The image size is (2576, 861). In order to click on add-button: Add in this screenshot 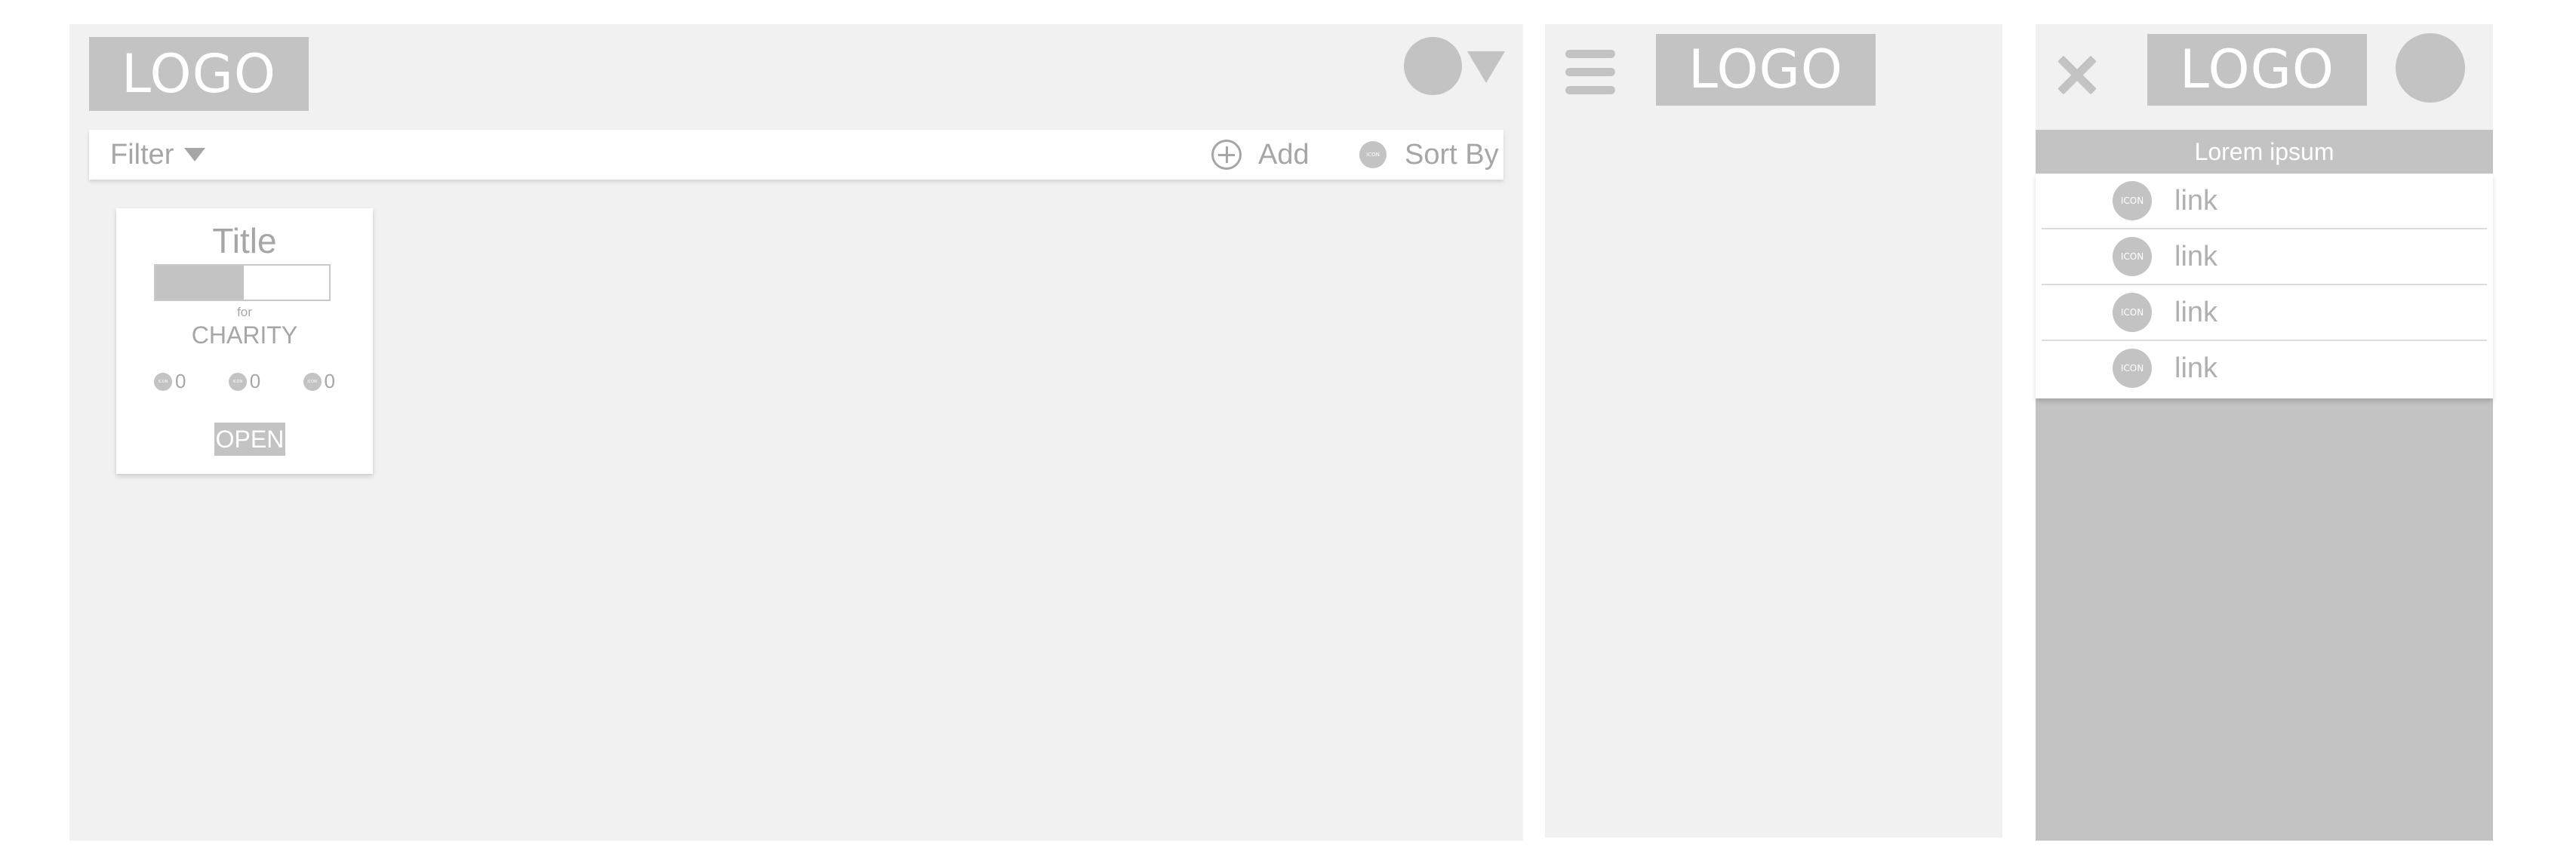, I will do `click(1260, 155)`.